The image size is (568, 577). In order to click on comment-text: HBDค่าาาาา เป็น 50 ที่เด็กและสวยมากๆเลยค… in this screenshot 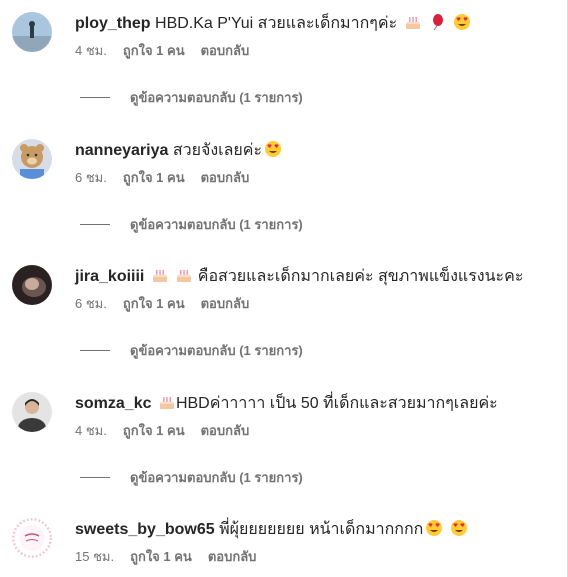, I will do `click(336, 403)`.